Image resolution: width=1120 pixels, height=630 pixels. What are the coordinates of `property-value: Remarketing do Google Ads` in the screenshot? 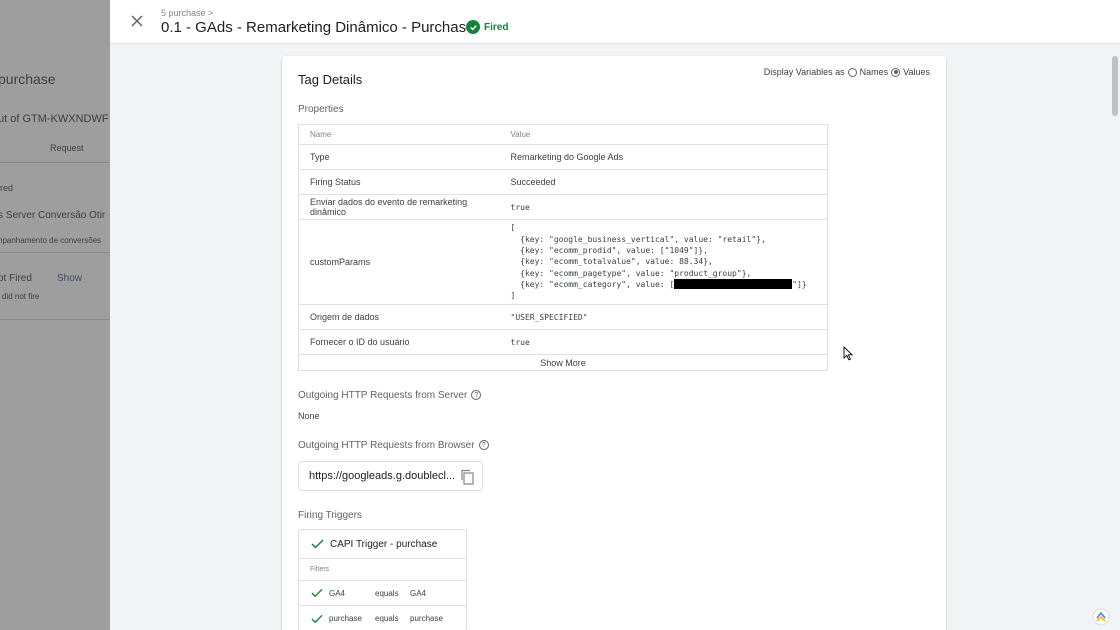 It's located at (666, 157).